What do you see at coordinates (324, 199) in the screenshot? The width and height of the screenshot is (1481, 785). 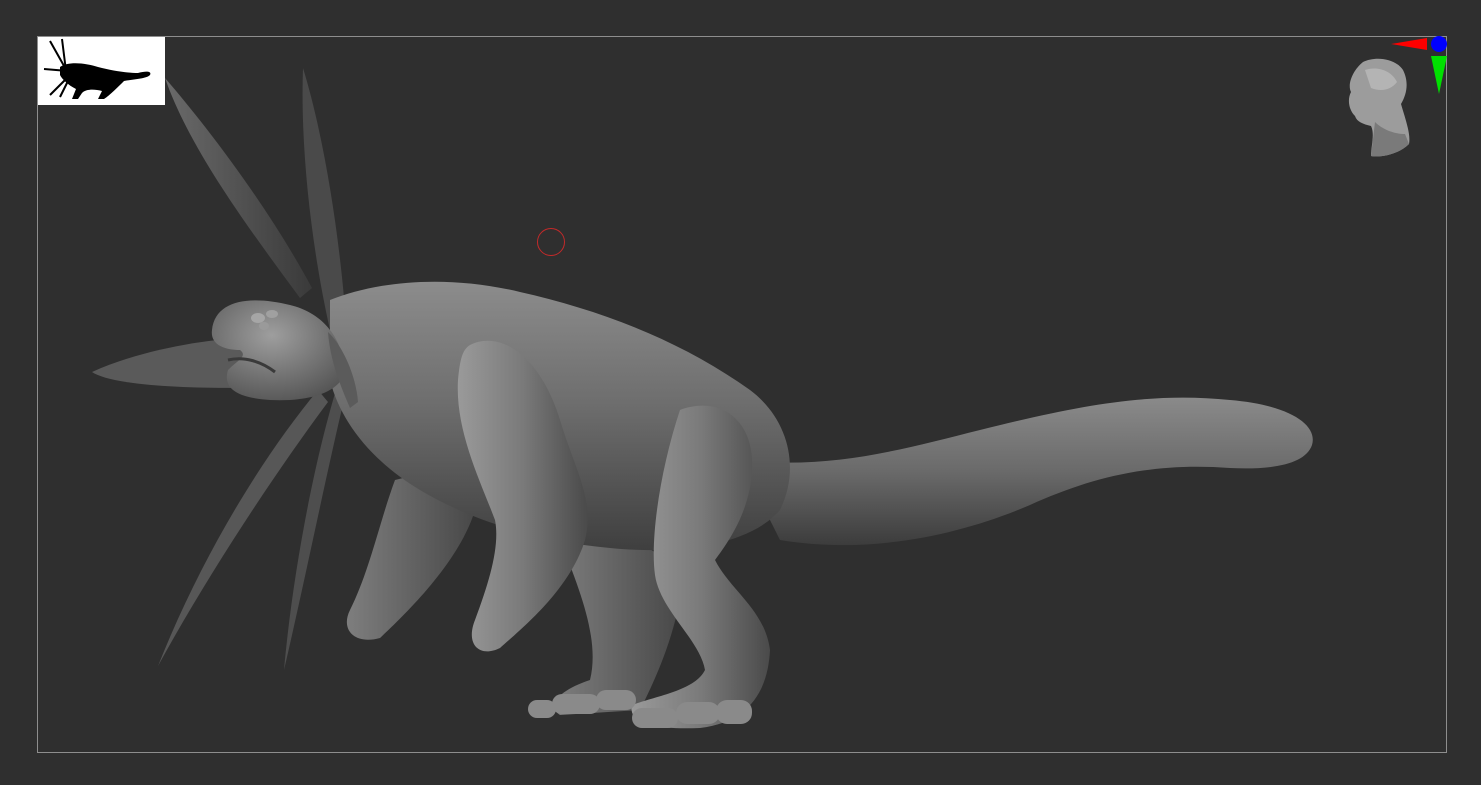 I see `spike-upper-vertical` at bounding box center [324, 199].